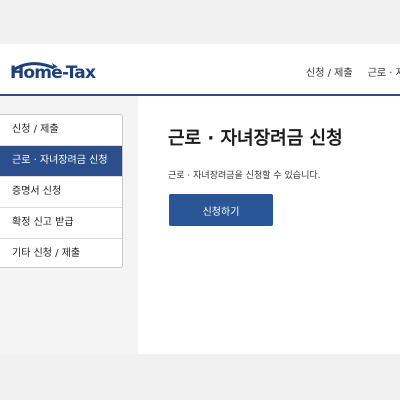 This screenshot has height=400, width=400. I want to click on hometax-logo: Home-Tax, so click(52, 73).